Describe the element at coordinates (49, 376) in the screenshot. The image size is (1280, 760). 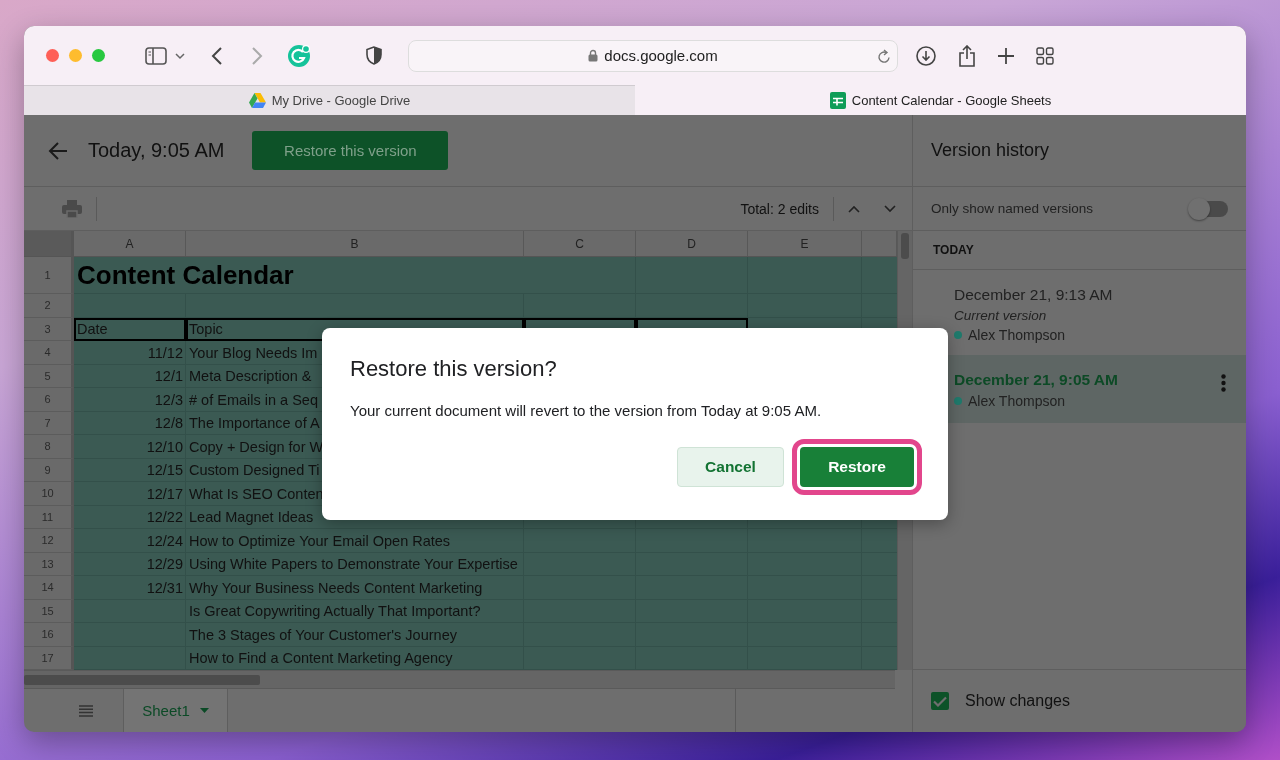
I see `row-number: 5` at that location.